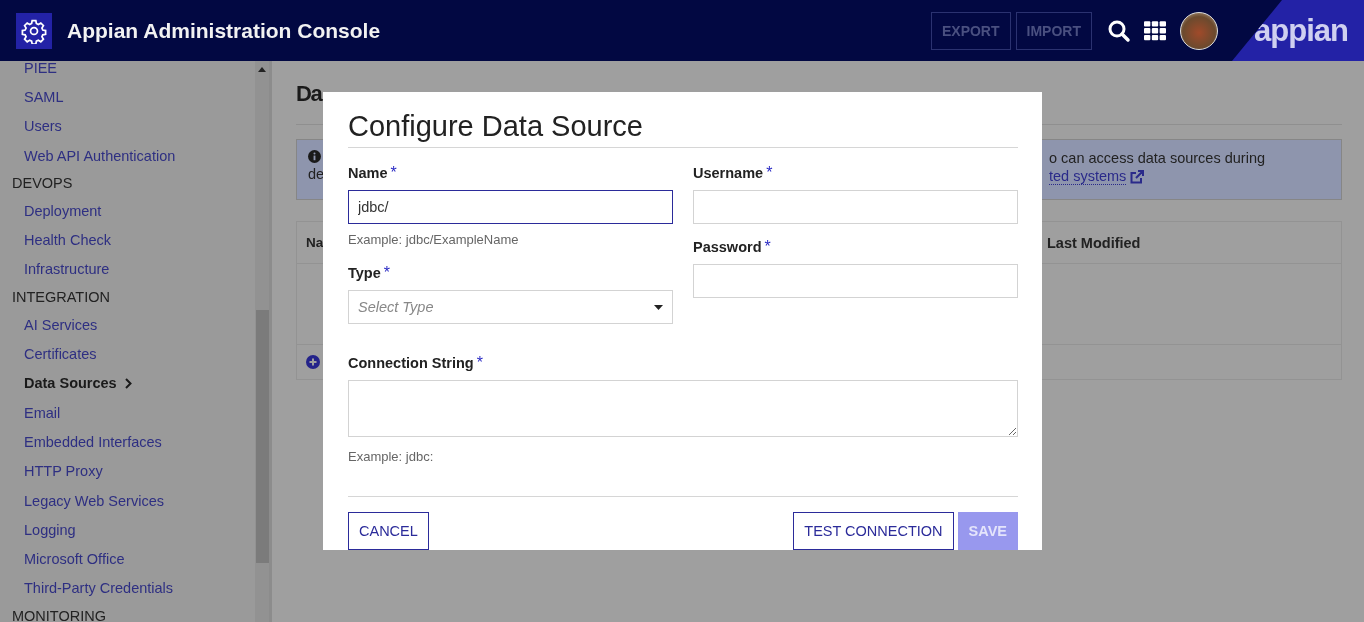 The height and width of the screenshot is (622, 1364). Describe the element at coordinates (364, 273) in the screenshot. I see `field-label: Type` at that location.